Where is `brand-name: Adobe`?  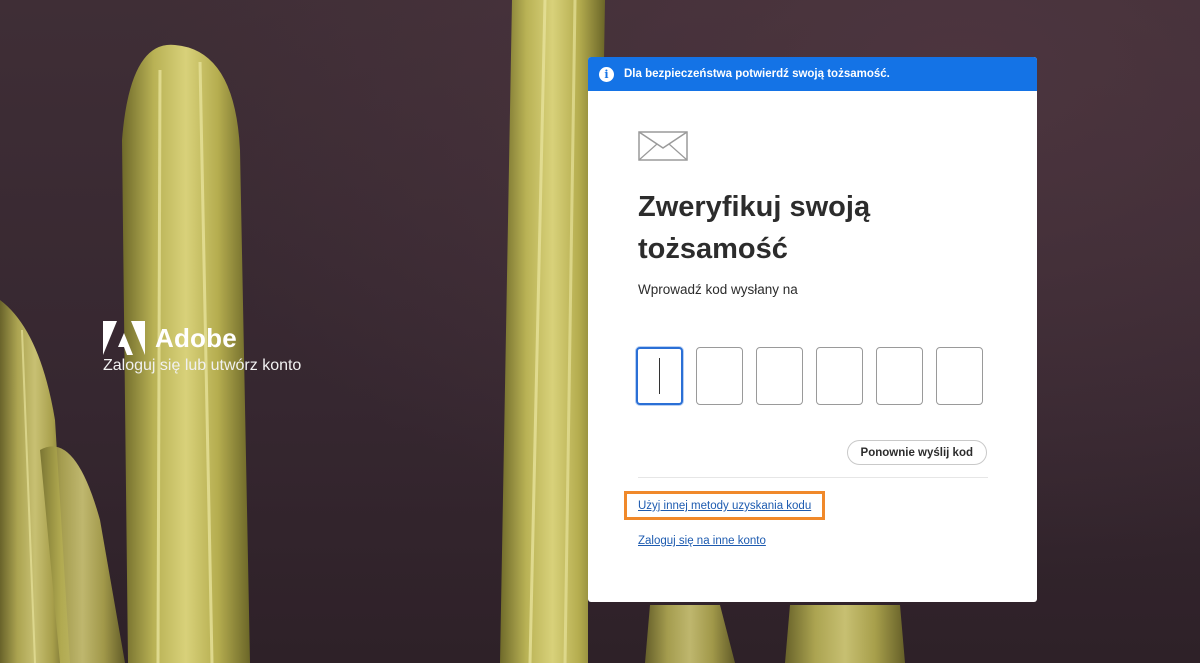
brand-name: Adobe is located at coordinates (196, 337).